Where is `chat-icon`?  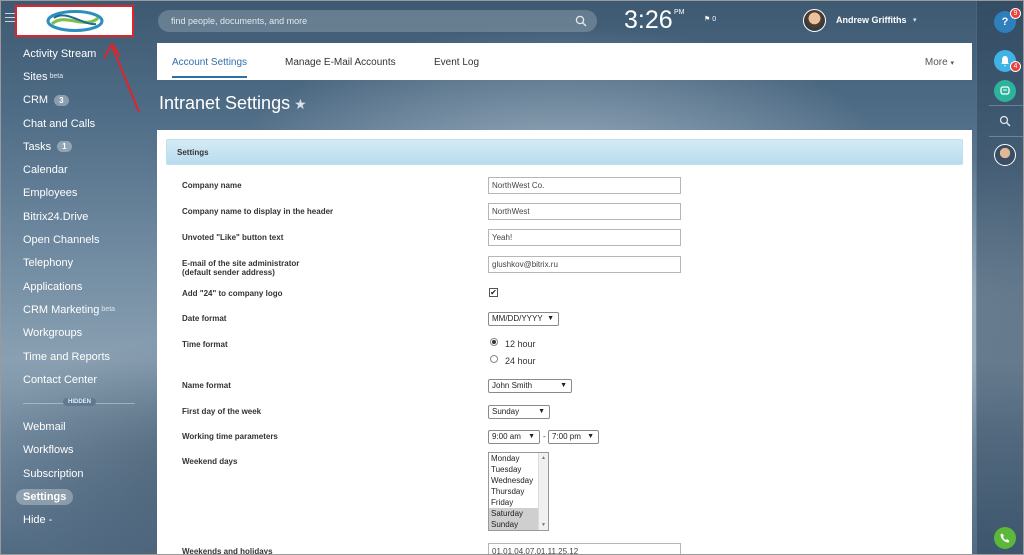
chat-icon is located at coordinates (1005, 90).